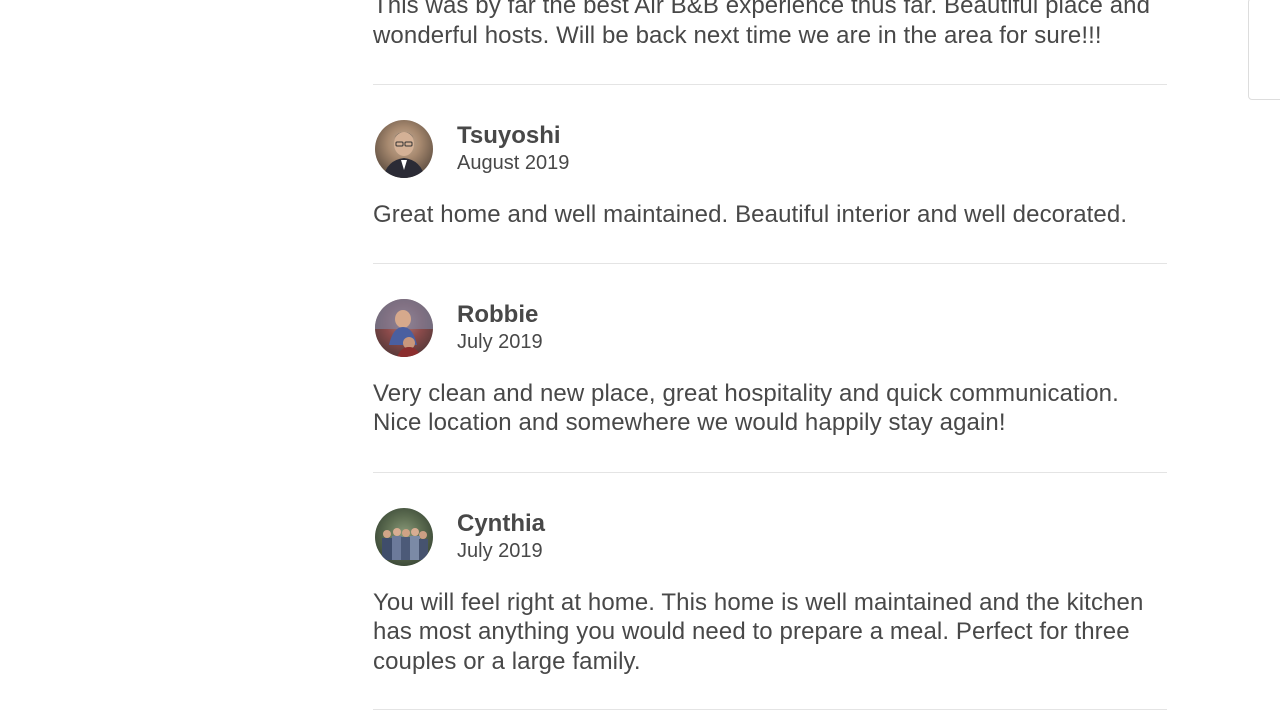 The width and height of the screenshot is (1280, 720). What do you see at coordinates (500, 315) in the screenshot?
I see `reviewer-name: Robbie` at bounding box center [500, 315].